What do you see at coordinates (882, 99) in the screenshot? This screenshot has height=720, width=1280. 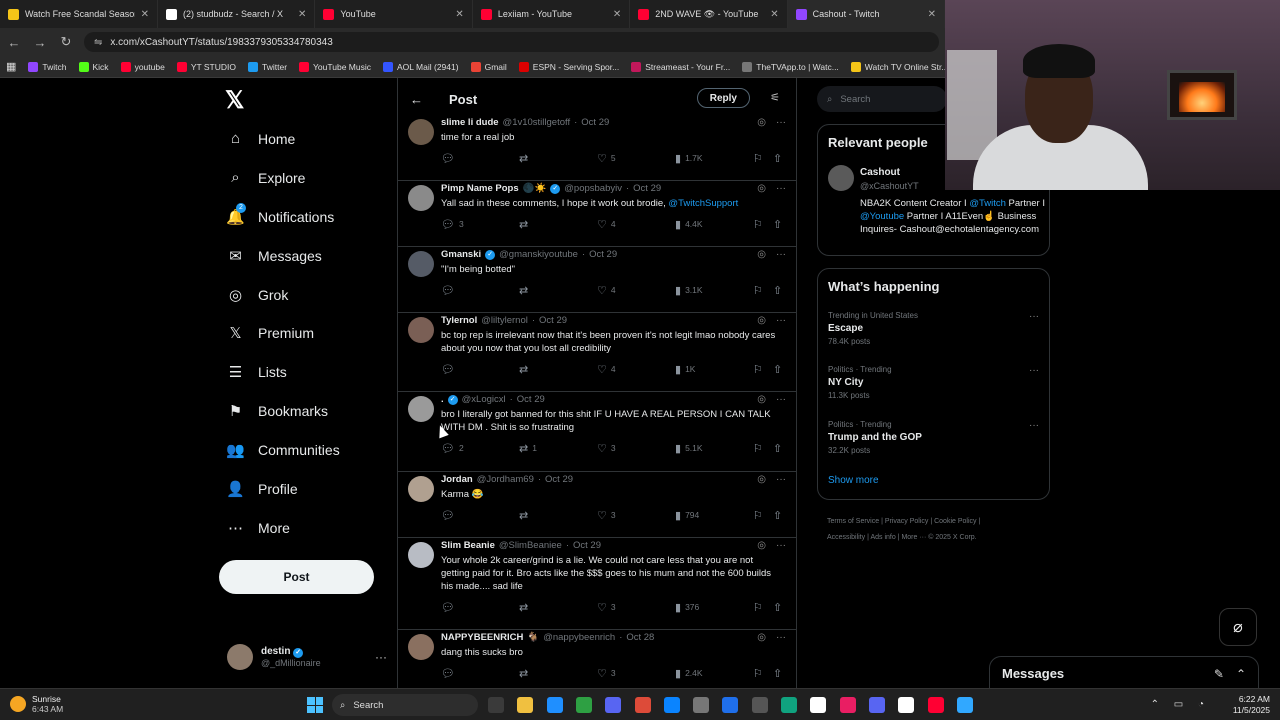 I see `search-input: ⌕ Search` at bounding box center [882, 99].